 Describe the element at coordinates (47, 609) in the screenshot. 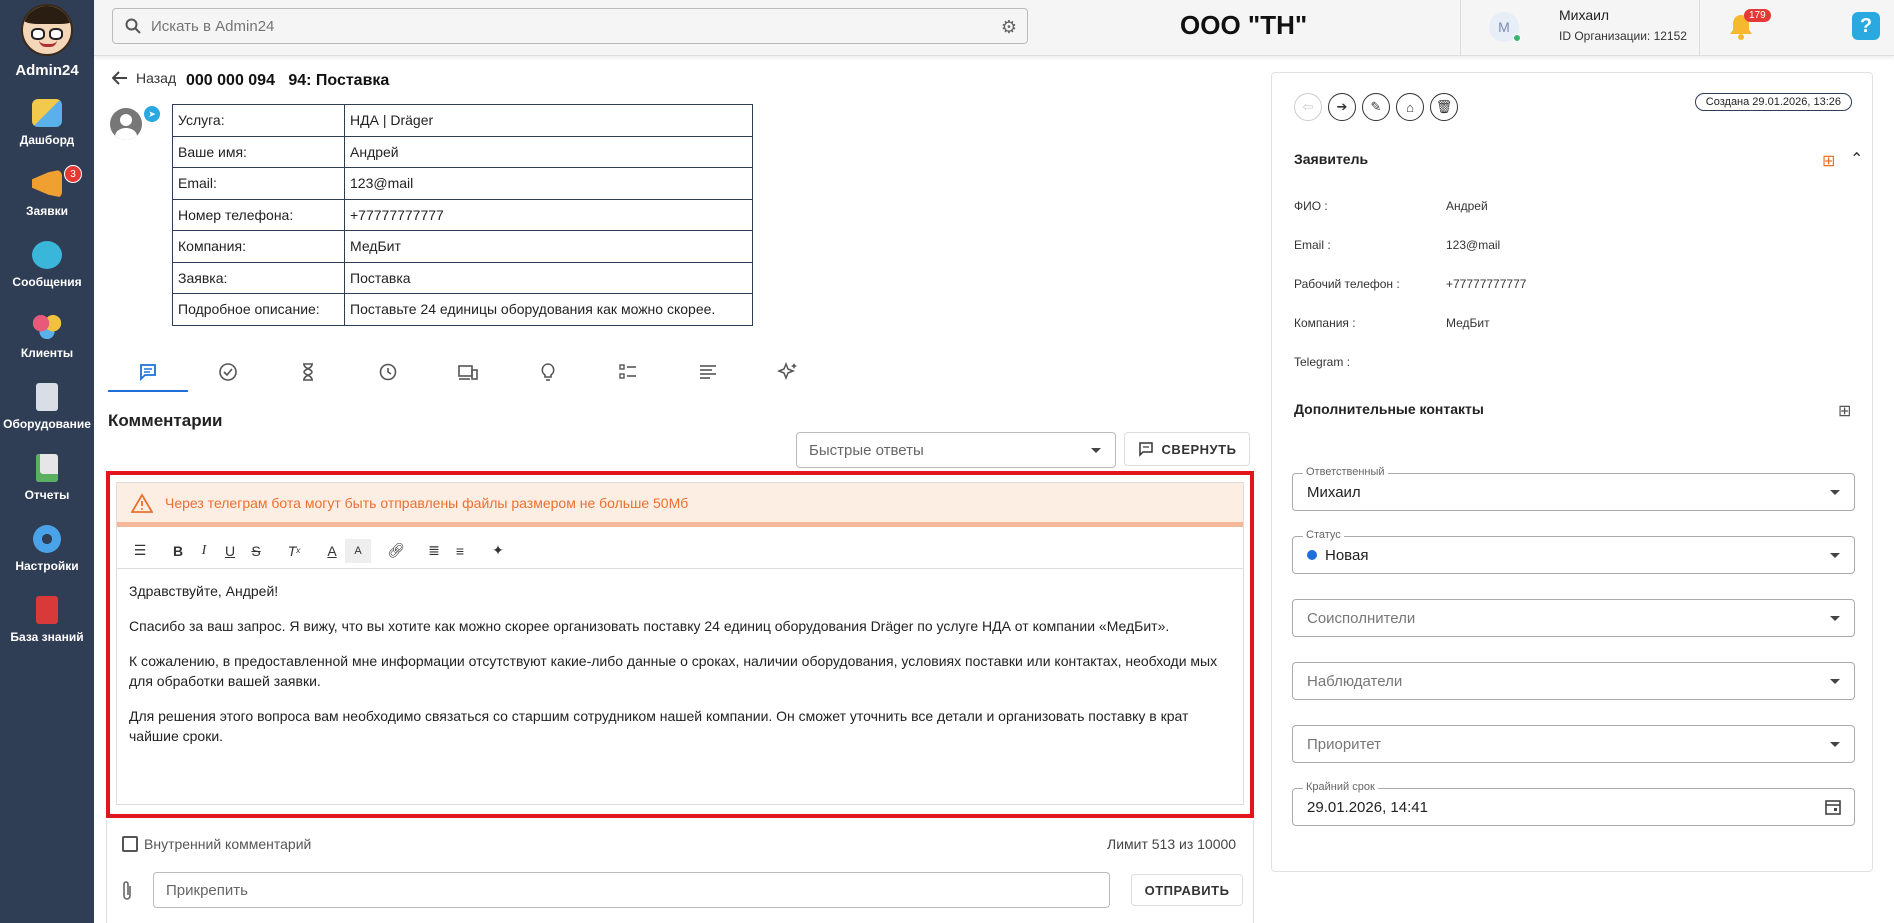

I see `book-icon` at that location.